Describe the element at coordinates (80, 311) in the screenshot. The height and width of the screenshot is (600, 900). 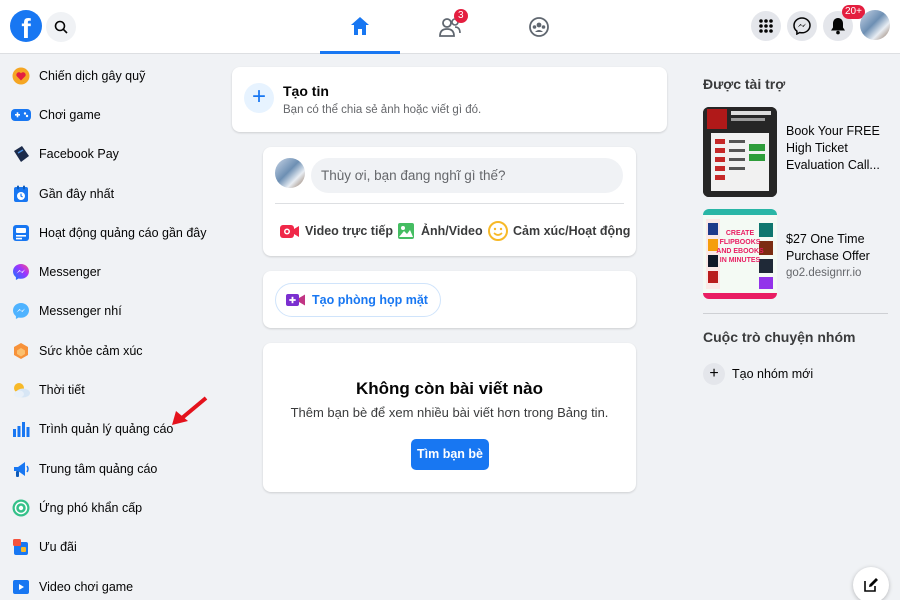
I see `sidebar-item-label: Messenger nhí` at that location.